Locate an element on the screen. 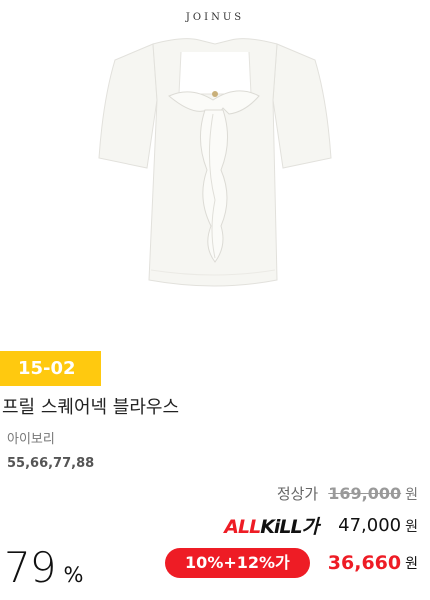 The image size is (430, 600). product-name: 프릴 스퀘어넥 블라우스 is located at coordinates (90, 406).